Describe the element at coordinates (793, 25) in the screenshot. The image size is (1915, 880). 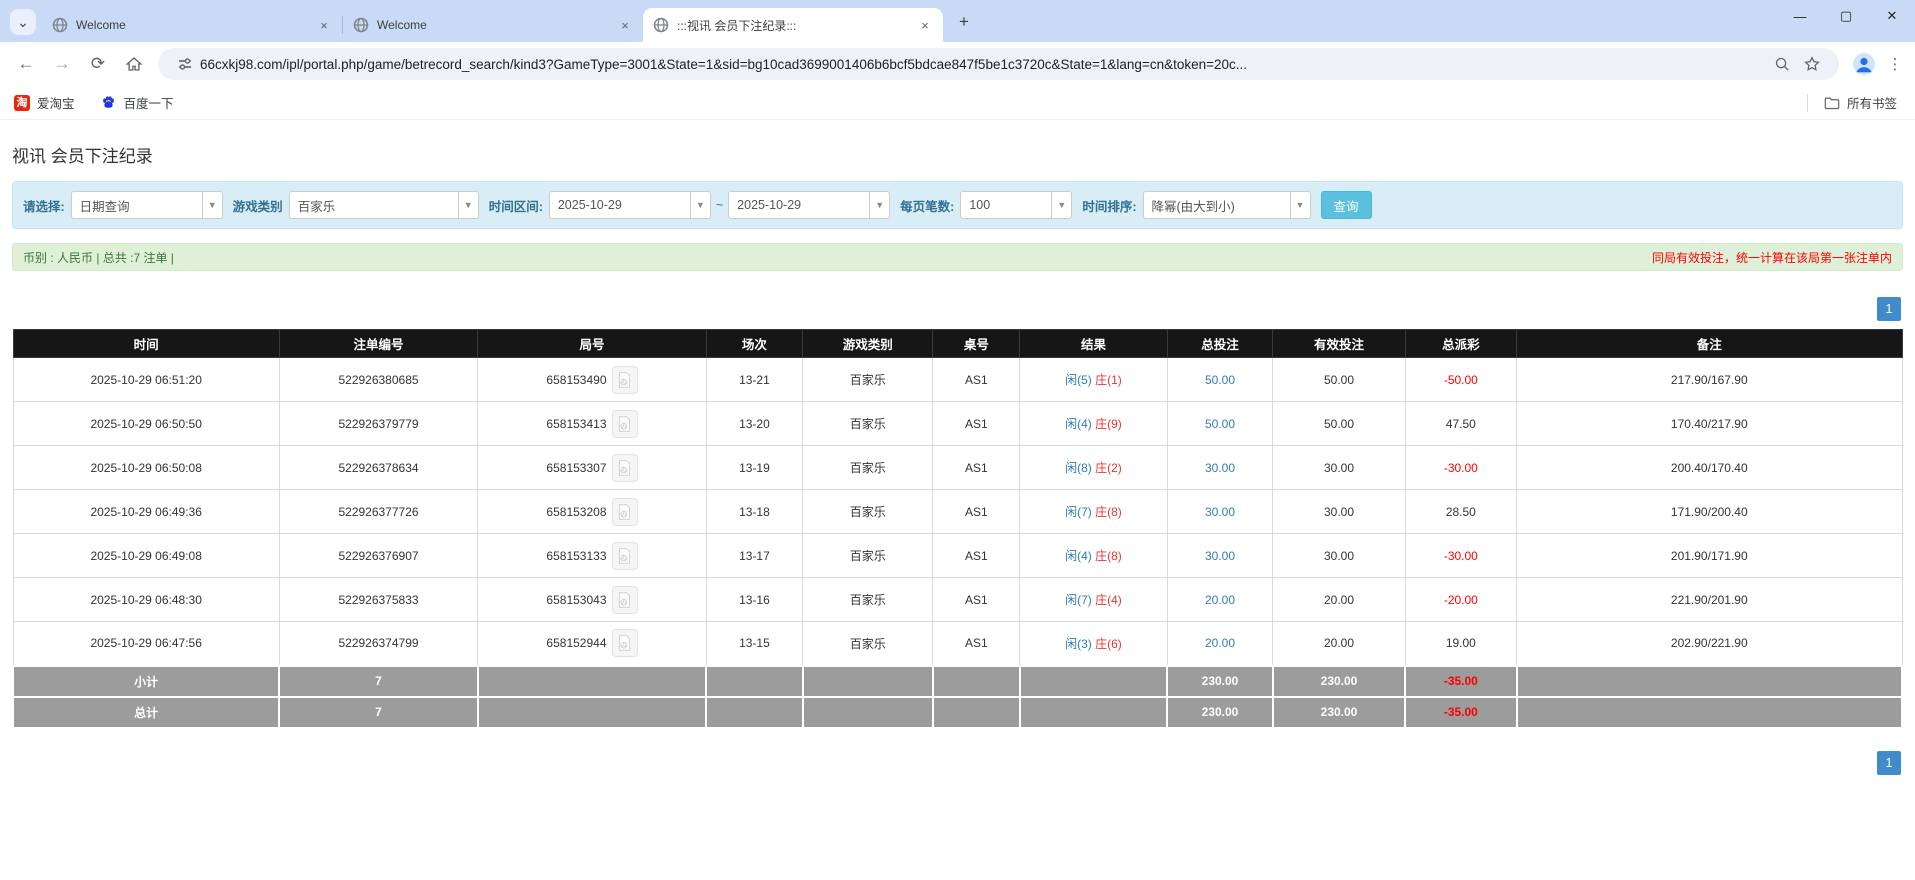
I see `tab-betrecord-active: :::视讯 会员下注纪录::: ×` at that location.